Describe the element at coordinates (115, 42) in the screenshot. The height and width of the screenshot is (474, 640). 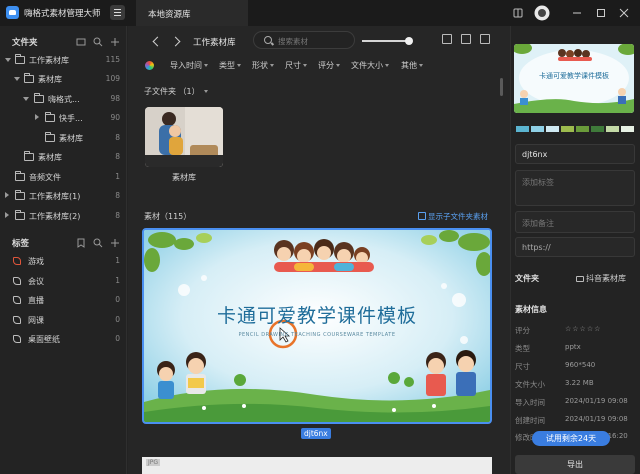
I see `add-folder-icon` at that location.